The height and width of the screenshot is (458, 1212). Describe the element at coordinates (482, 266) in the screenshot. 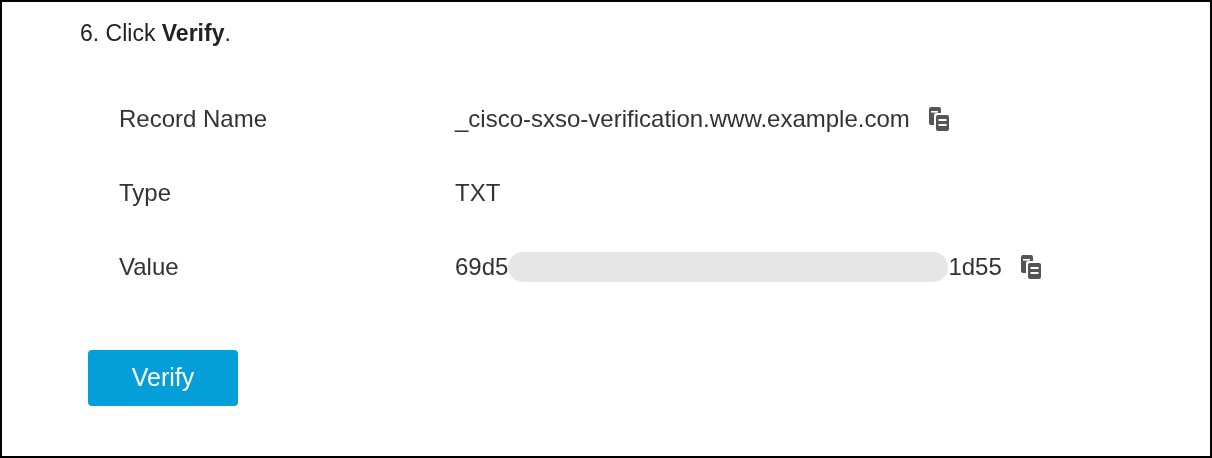

I see `field-value: 69d5` at that location.